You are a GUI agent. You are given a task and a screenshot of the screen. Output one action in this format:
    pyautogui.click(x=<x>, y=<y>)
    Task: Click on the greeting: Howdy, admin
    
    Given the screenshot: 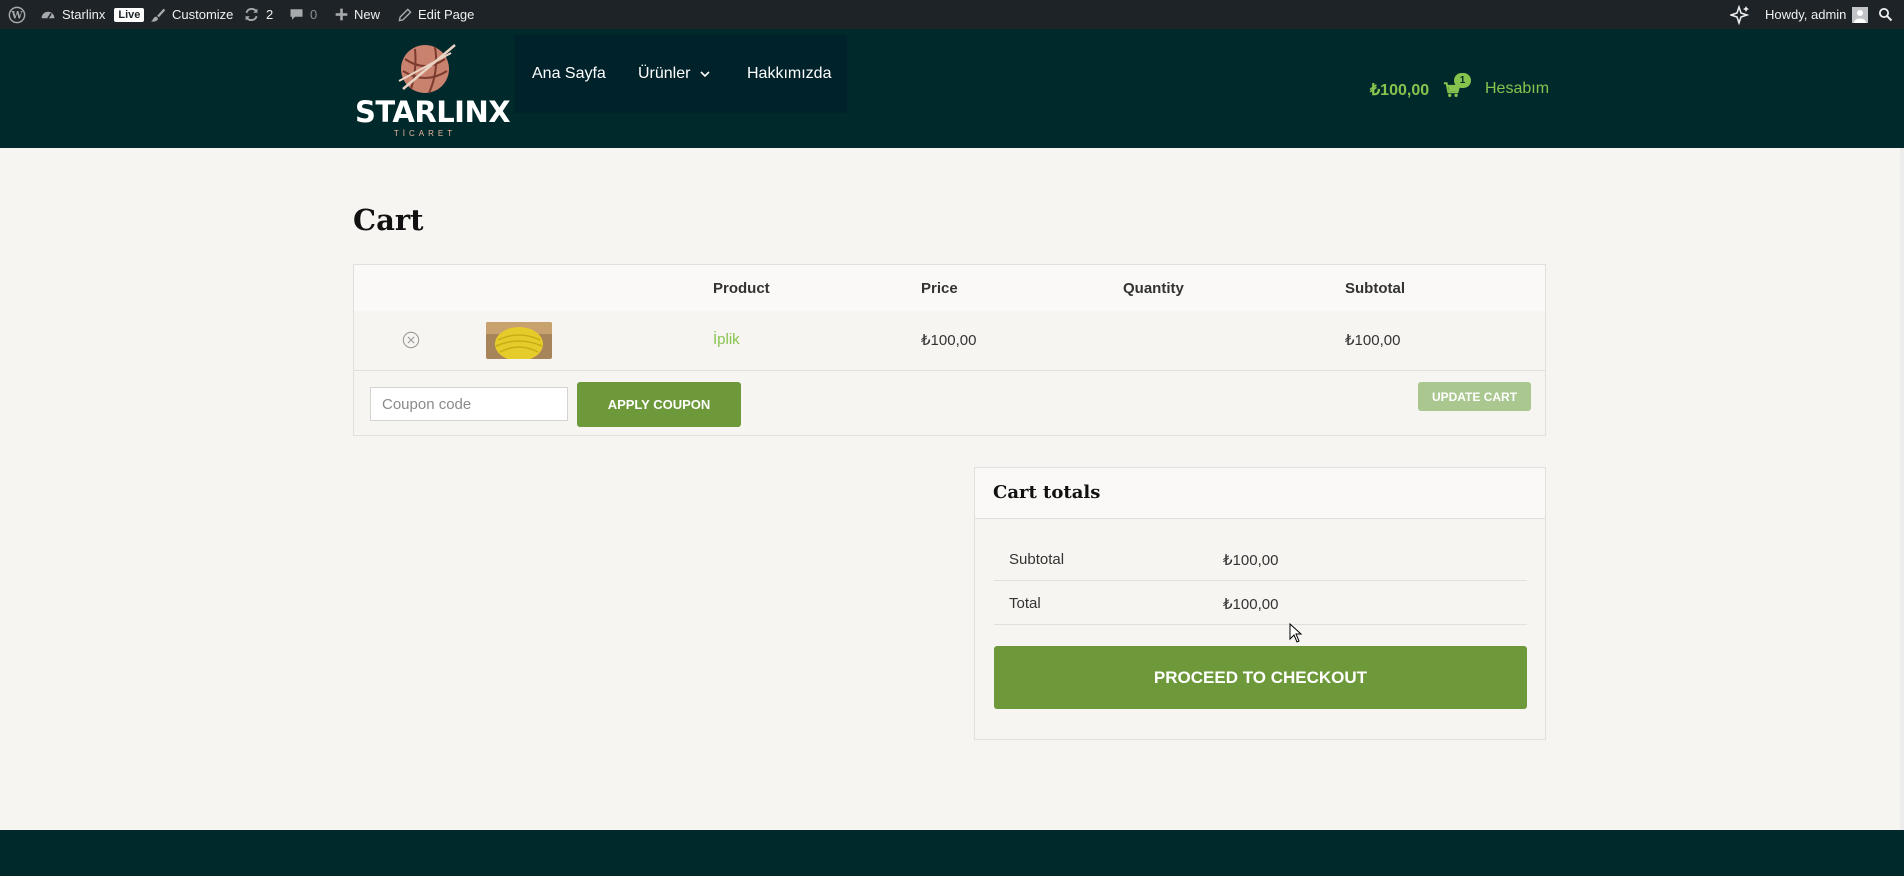 What is the action you would take?
    pyautogui.click(x=1806, y=14)
    